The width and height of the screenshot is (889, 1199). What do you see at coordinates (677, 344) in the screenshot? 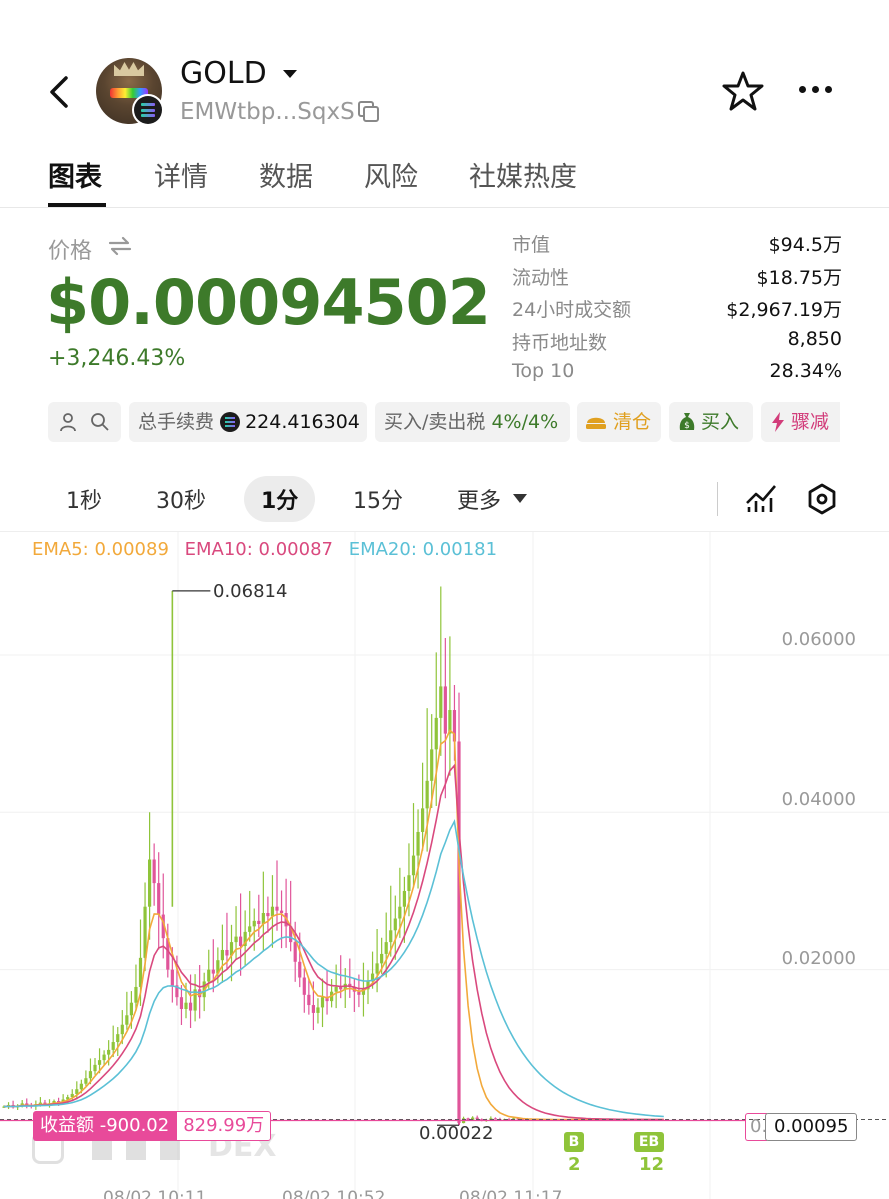
I see `stat-holders: 持币地址数 8,850` at bounding box center [677, 344].